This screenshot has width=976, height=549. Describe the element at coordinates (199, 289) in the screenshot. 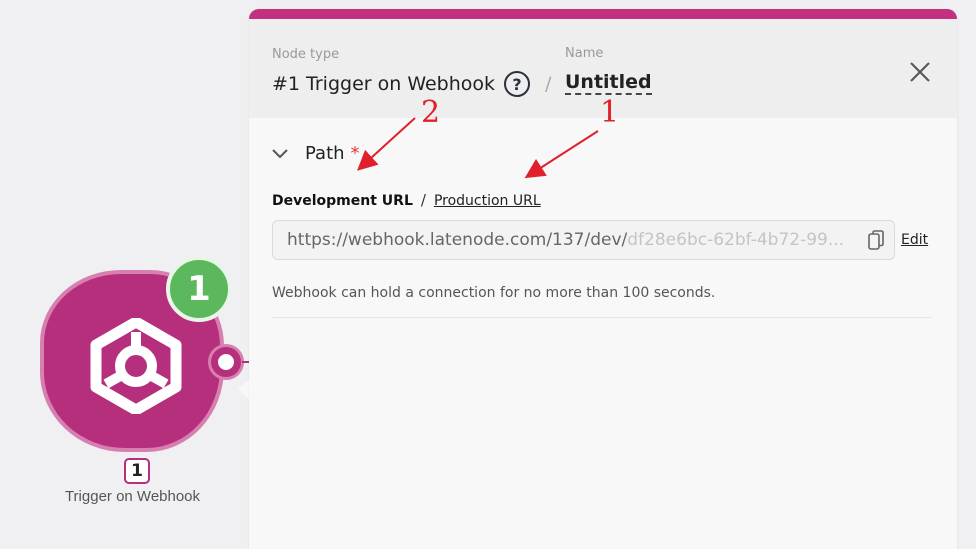

I see `node-status-badge: 1` at that location.